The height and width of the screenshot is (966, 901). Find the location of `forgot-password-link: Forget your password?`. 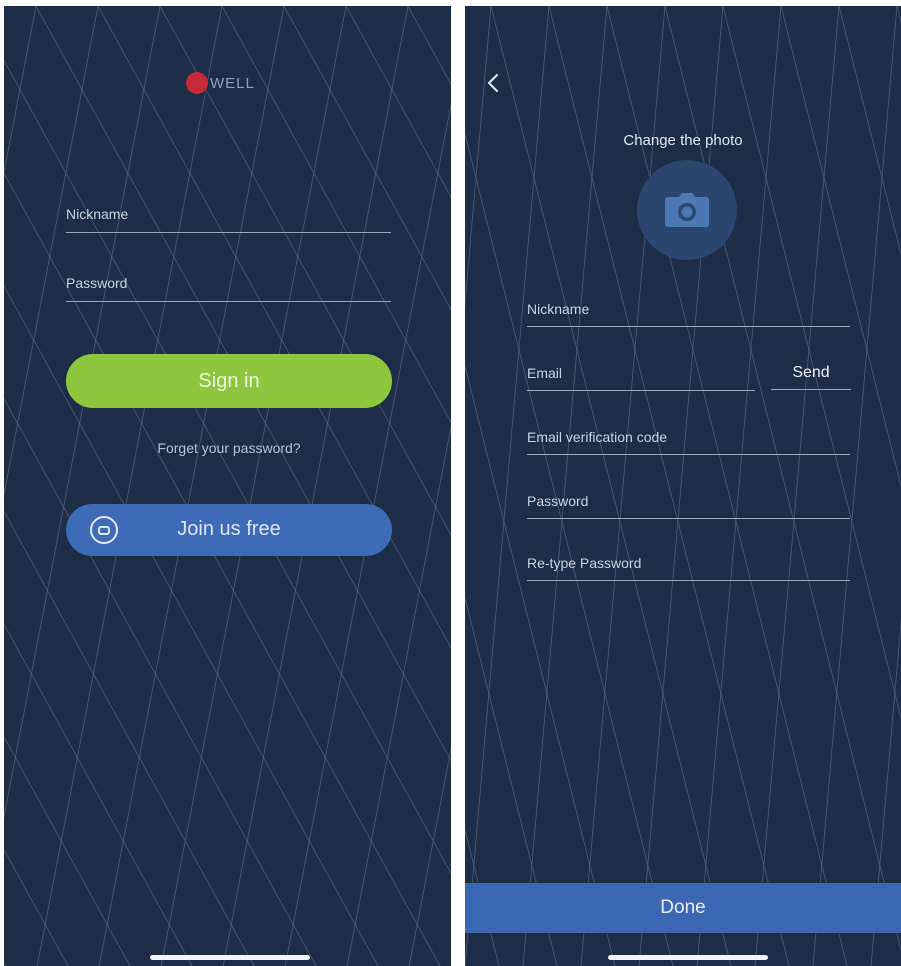

forgot-password-link: Forget your password? is located at coordinates (229, 448).